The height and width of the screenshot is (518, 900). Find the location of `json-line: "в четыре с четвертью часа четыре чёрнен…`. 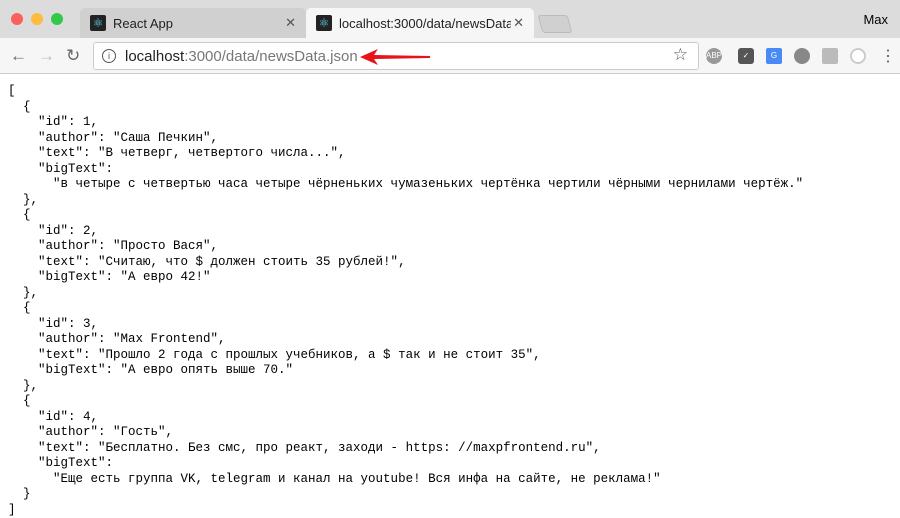

json-line: "в четыре с четвертью часа четыре чёрнен… is located at coordinates (405, 185).